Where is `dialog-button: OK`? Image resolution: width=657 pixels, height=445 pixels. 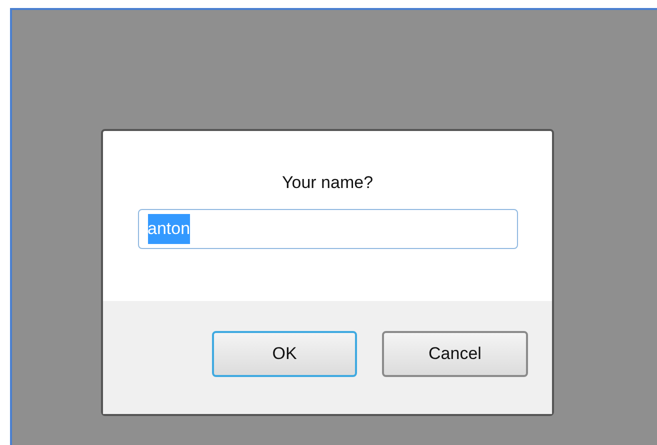
dialog-button: OK is located at coordinates (284, 354).